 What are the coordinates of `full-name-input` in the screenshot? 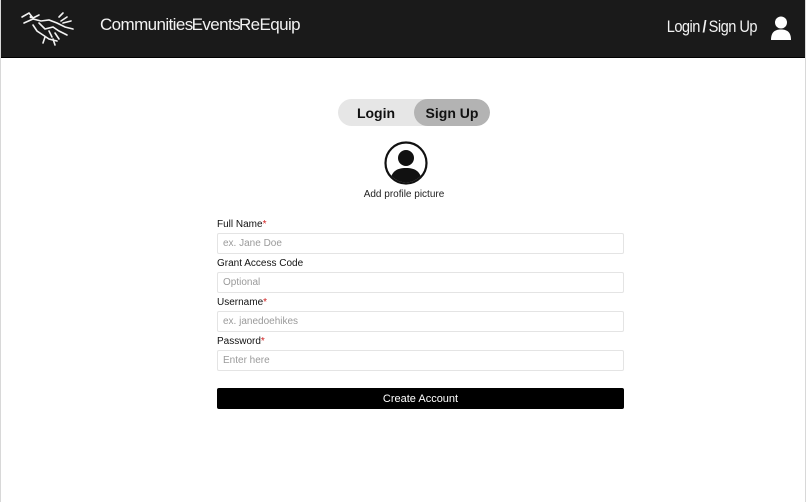 It's located at (420, 243).